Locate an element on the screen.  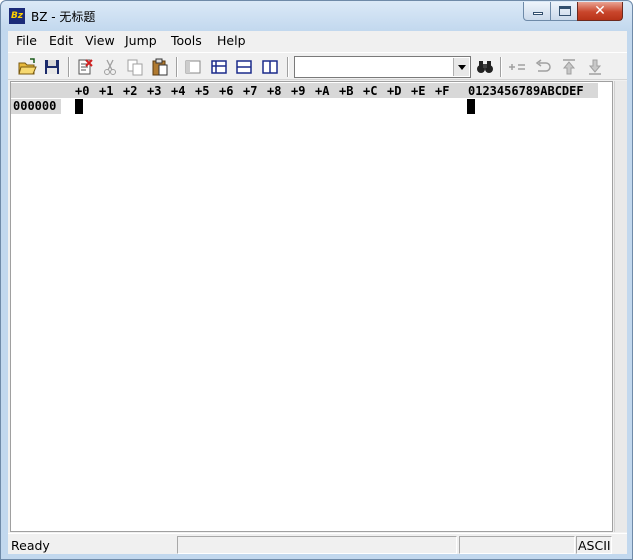
column-header: +1 is located at coordinates (106, 91).